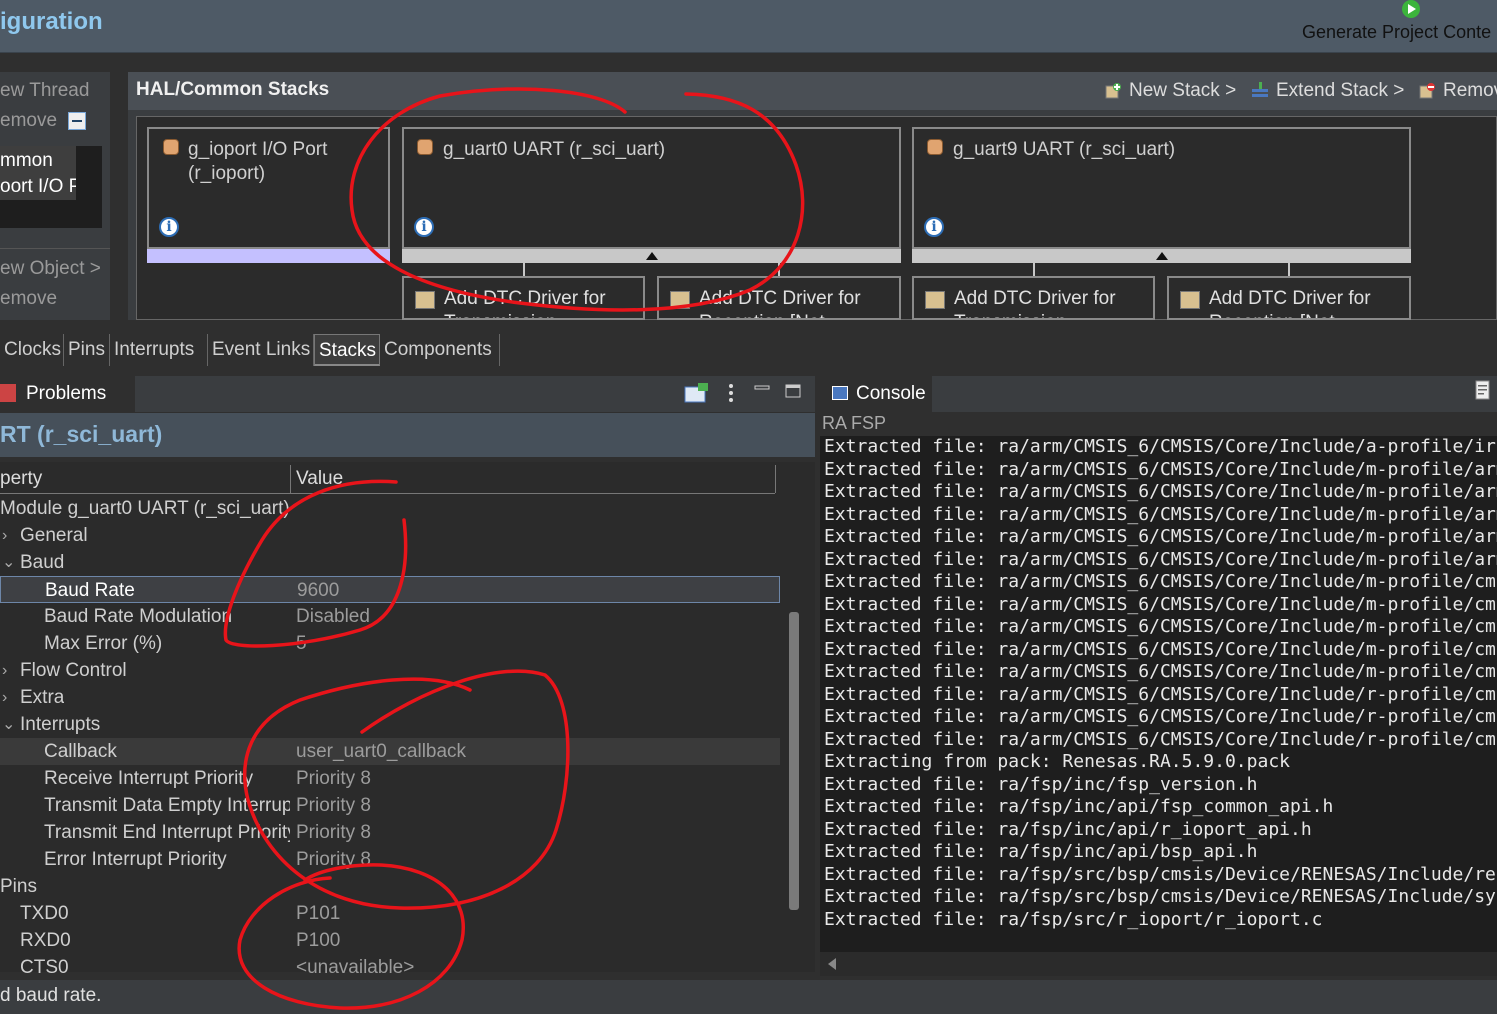  Describe the element at coordinates (390, 616) in the screenshot. I see `property-row: Baud Rate Modulation Disabled` at that location.